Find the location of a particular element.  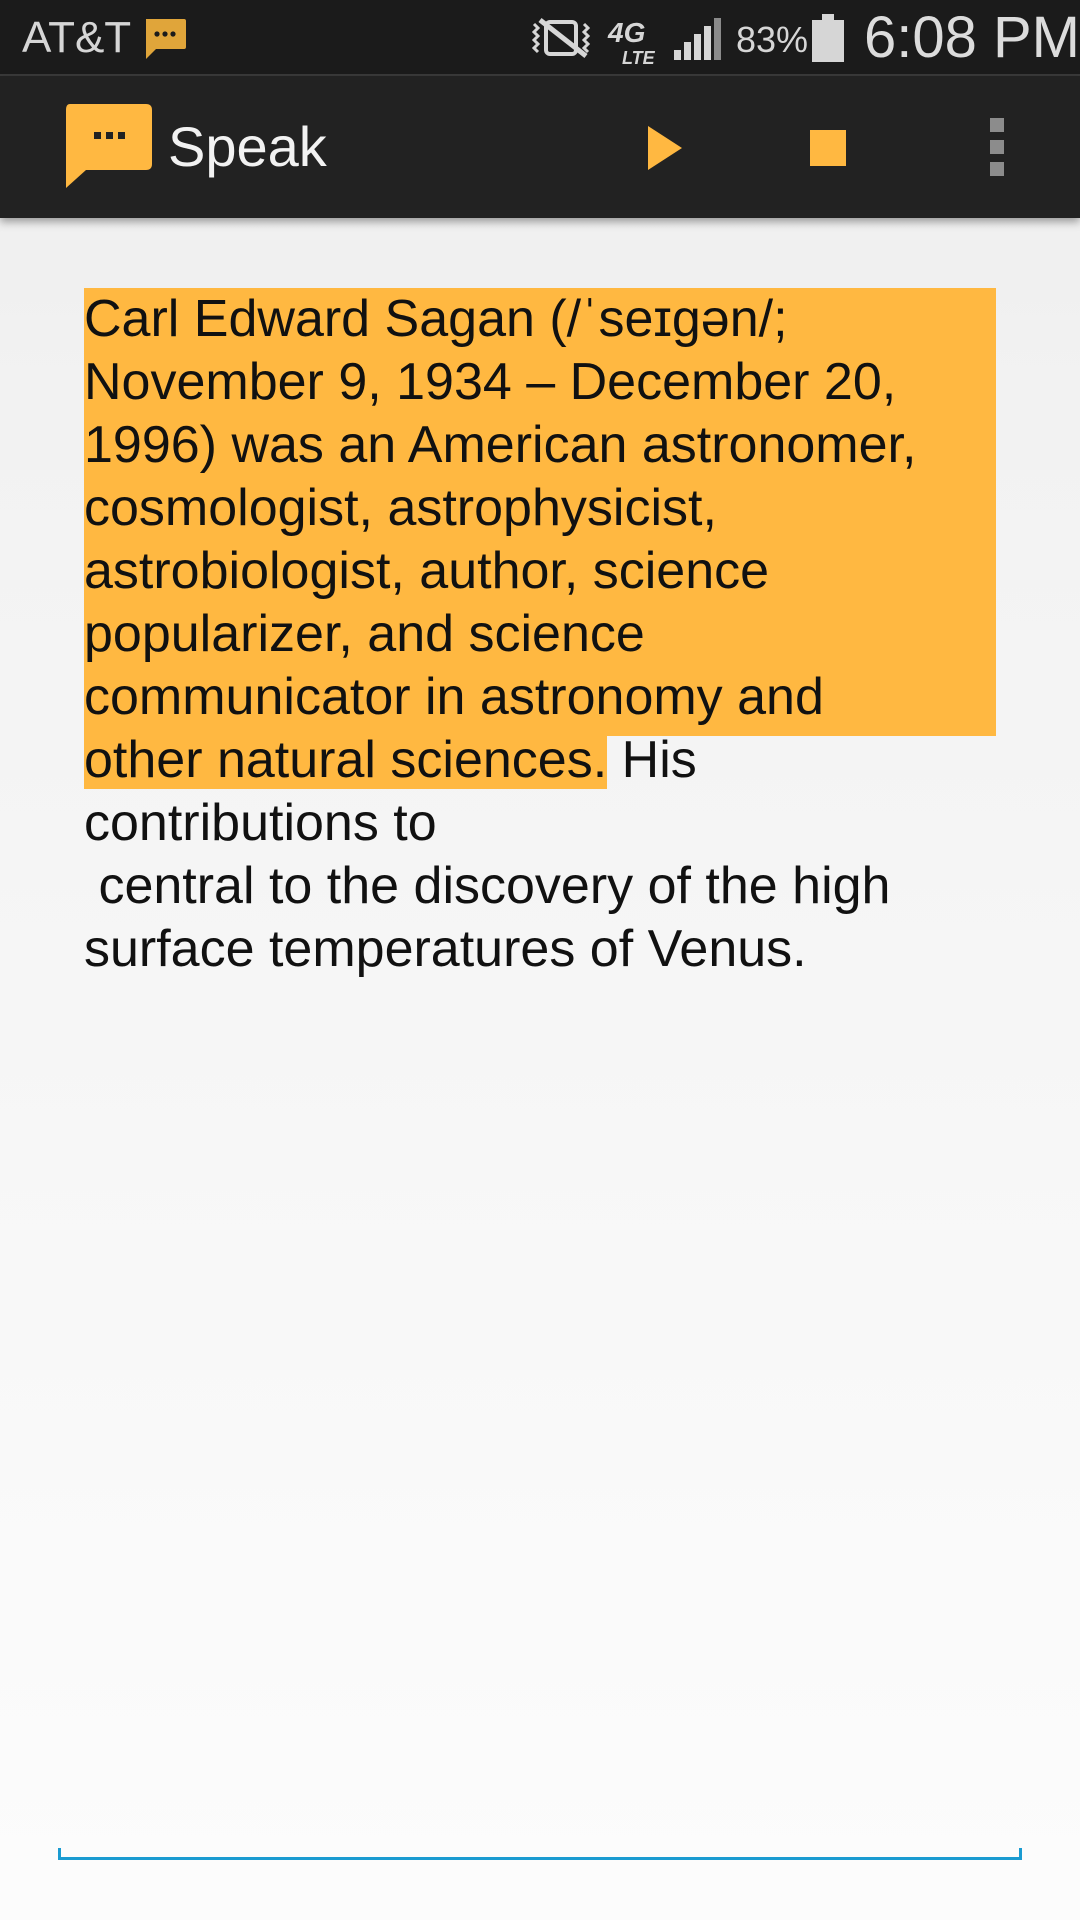

text-field-underline is located at coordinates (540, 1854).